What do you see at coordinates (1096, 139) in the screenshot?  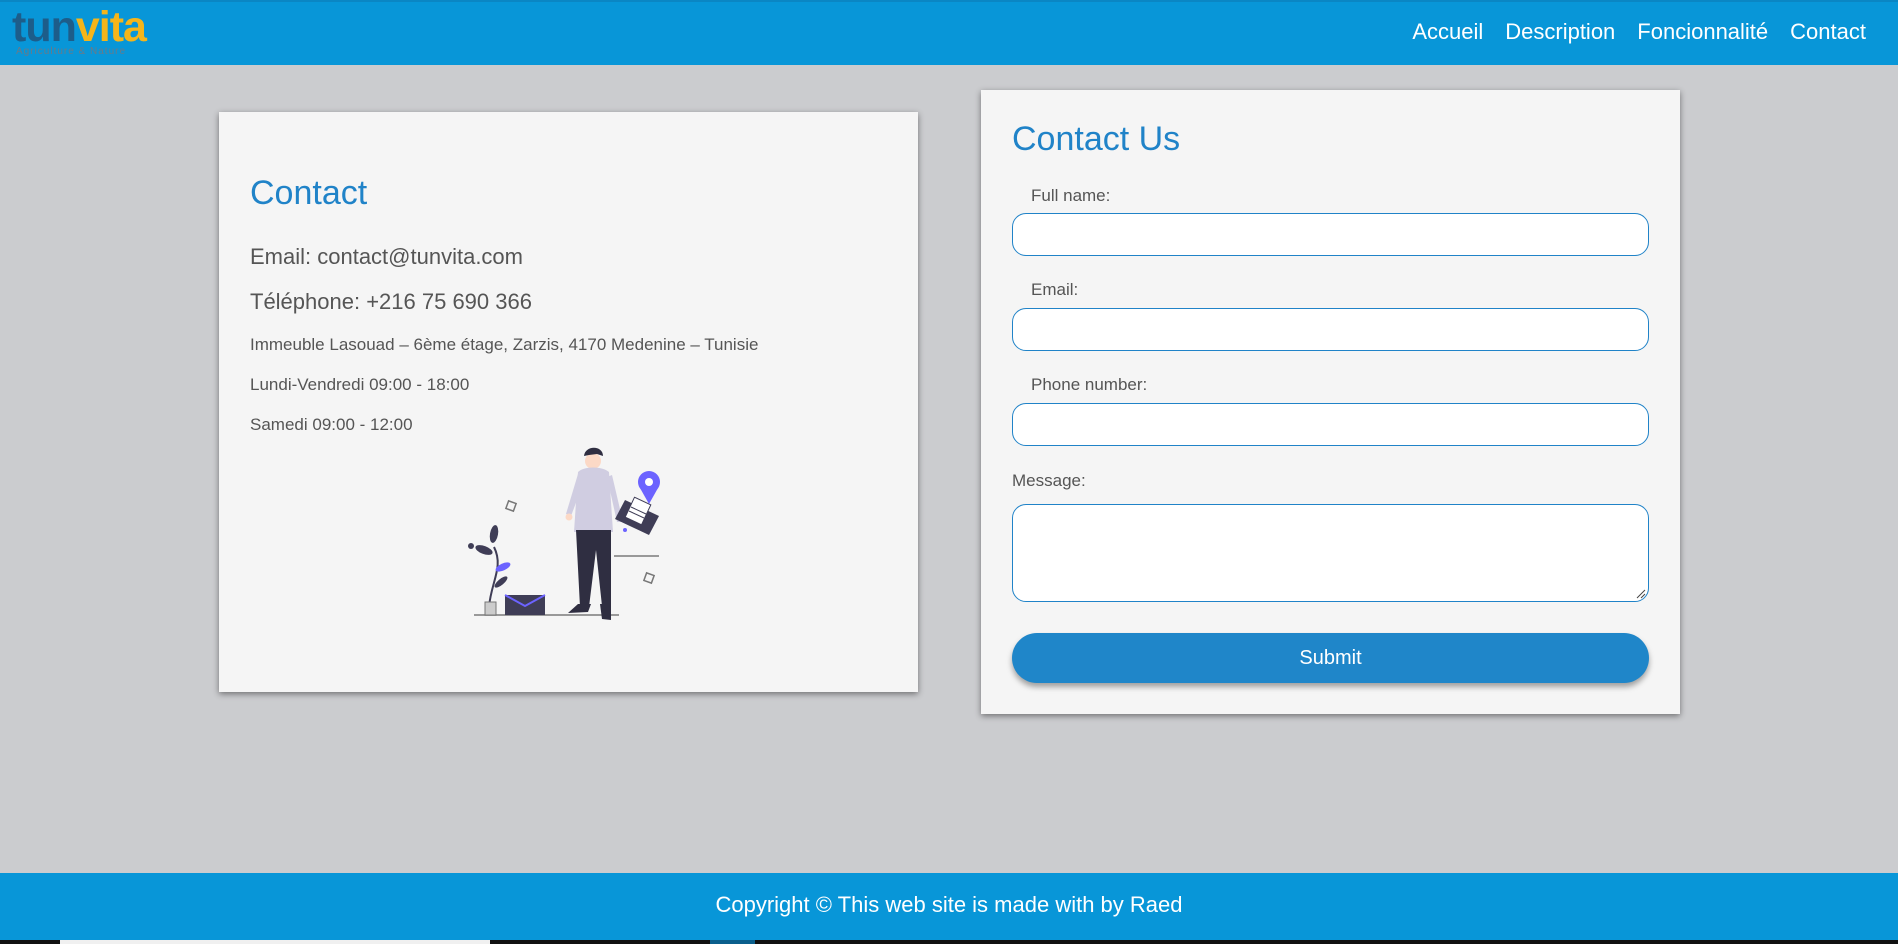 I see `contact-us-title: Contact Us` at bounding box center [1096, 139].